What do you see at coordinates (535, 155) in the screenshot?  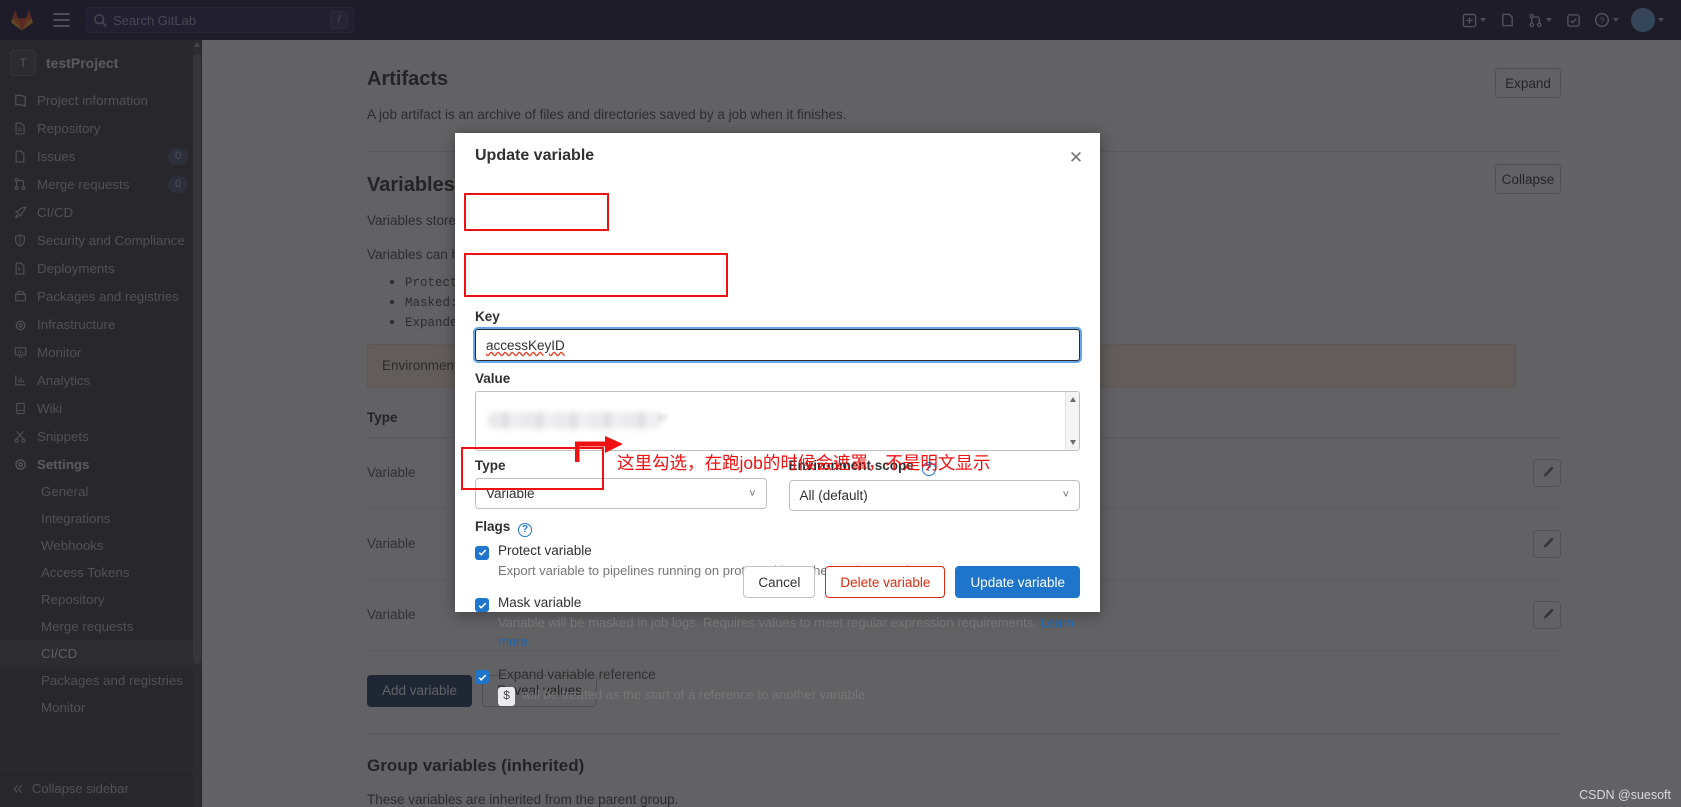 I see `modal-title: Update variable` at bounding box center [535, 155].